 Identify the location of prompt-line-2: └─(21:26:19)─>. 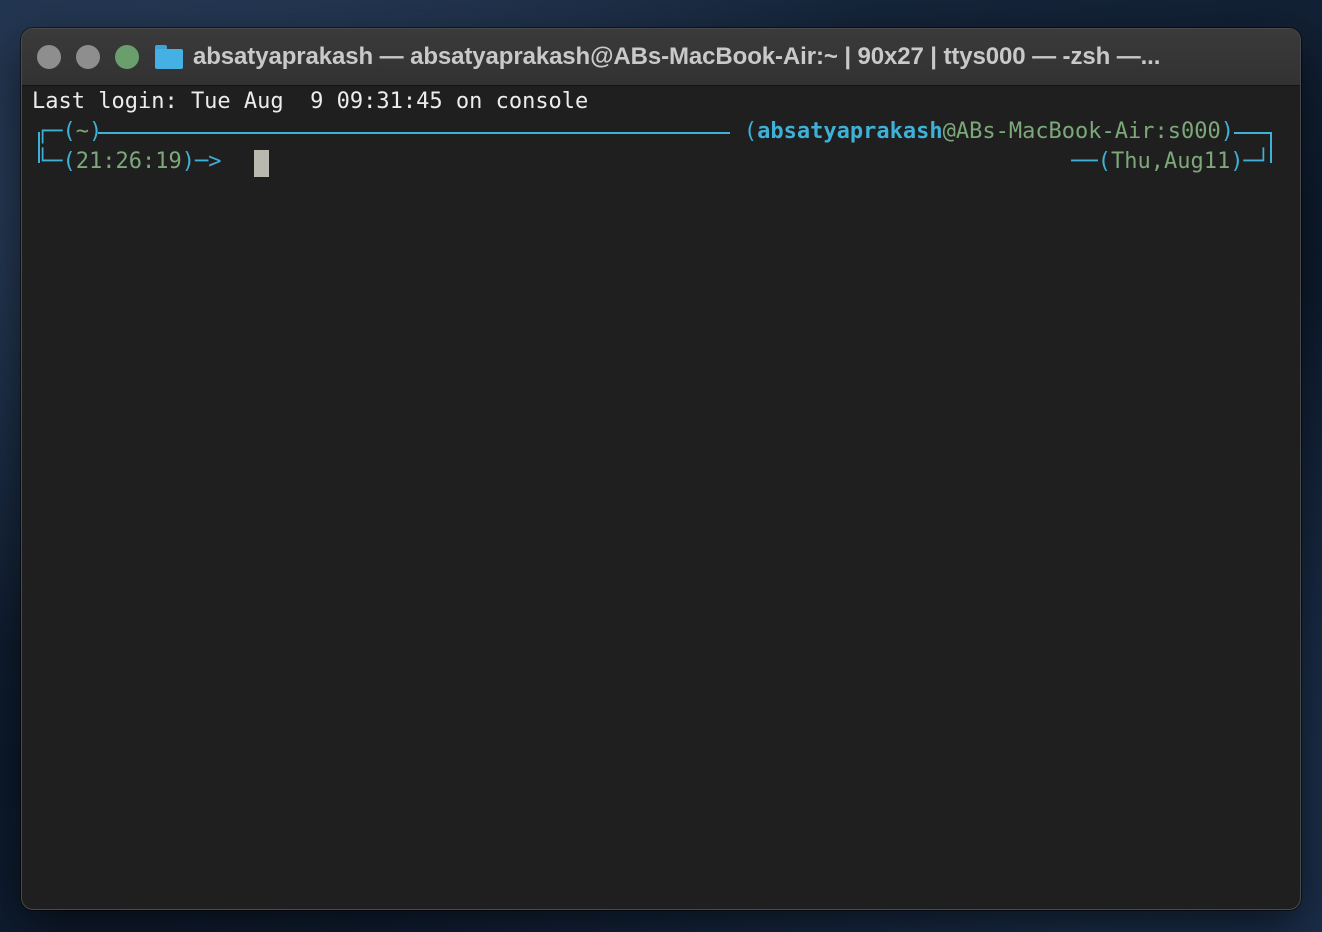
(129, 161).